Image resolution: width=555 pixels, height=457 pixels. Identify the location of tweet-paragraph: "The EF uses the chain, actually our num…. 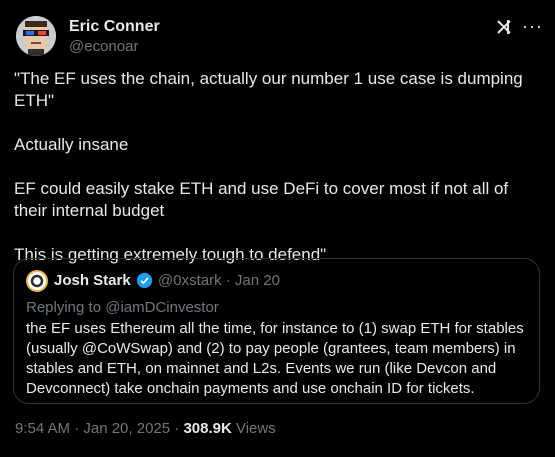
(268, 89).